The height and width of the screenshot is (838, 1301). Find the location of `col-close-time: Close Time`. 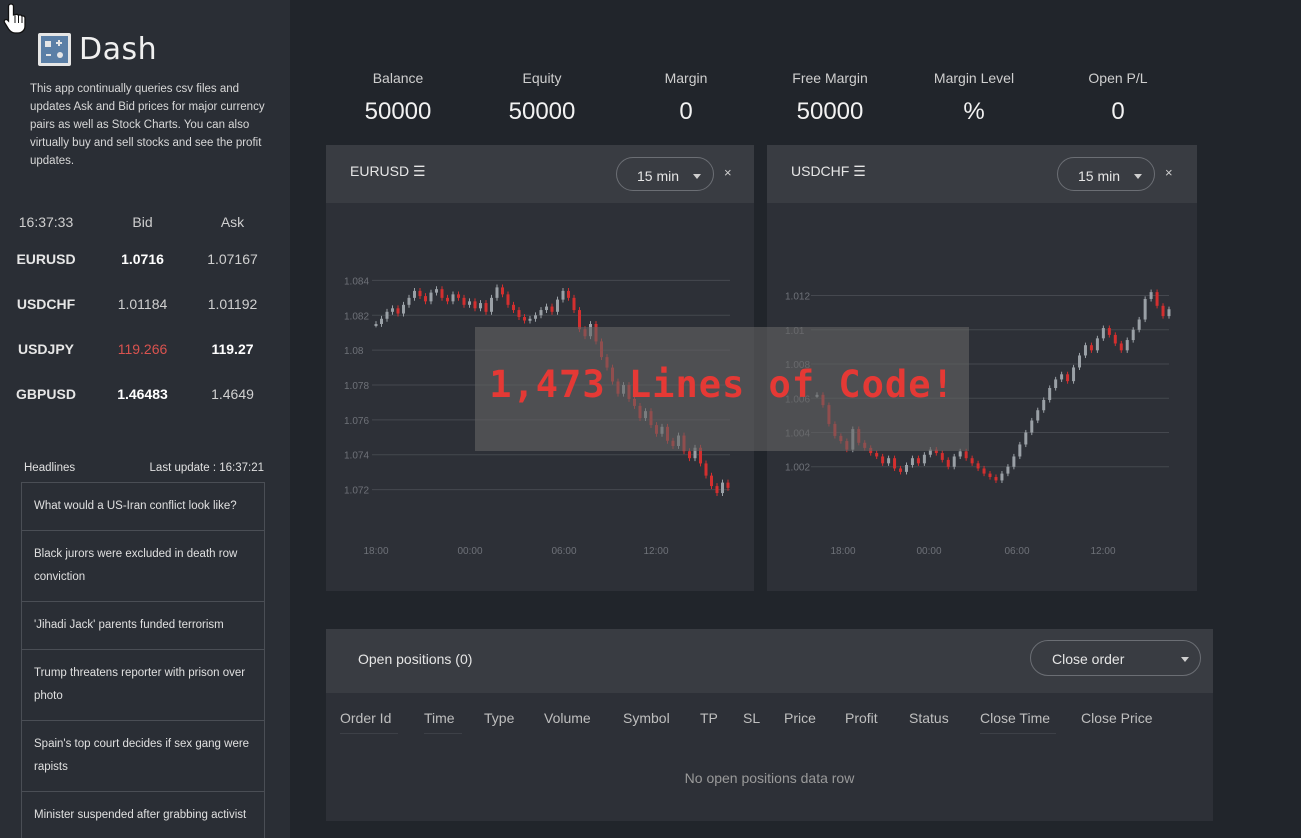

col-close-time: Close Time is located at coordinates (1015, 718).